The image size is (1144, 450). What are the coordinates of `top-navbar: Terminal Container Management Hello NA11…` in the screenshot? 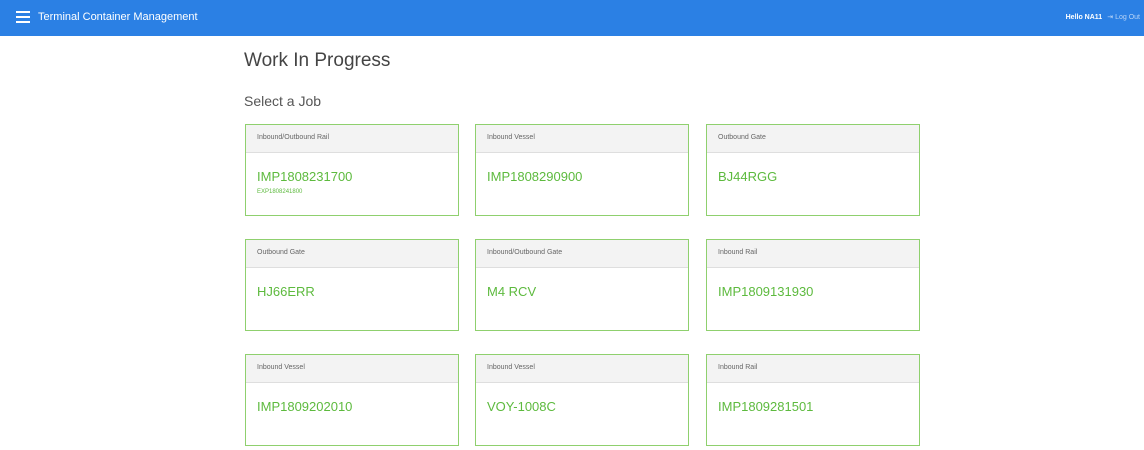 It's located at (572, 18).